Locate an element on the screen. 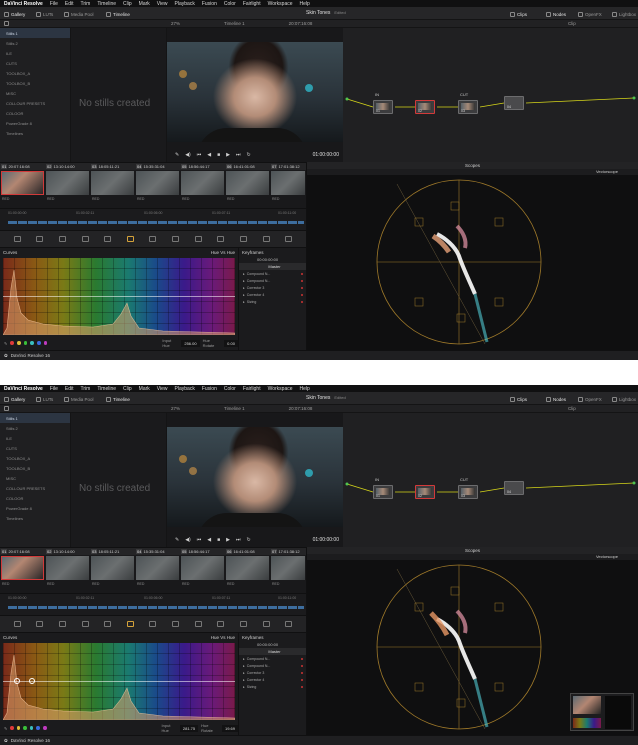 This screenshot has width=638, height=745. luts-tab: LUTs is located at coordinates (44, 399).